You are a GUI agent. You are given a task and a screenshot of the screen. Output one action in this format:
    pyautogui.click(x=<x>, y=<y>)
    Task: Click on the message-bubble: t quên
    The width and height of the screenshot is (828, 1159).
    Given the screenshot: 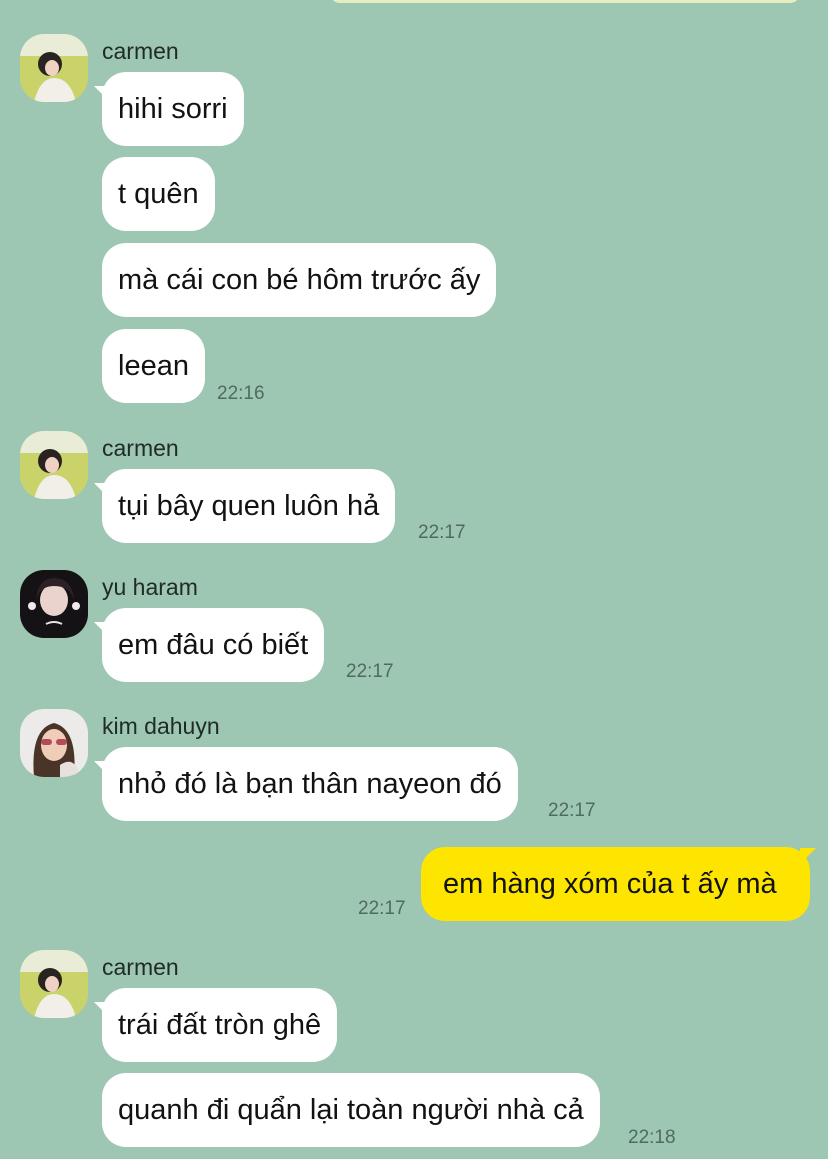 What is the action you would take?
    pyautogui.click(x=158, y=194)
    